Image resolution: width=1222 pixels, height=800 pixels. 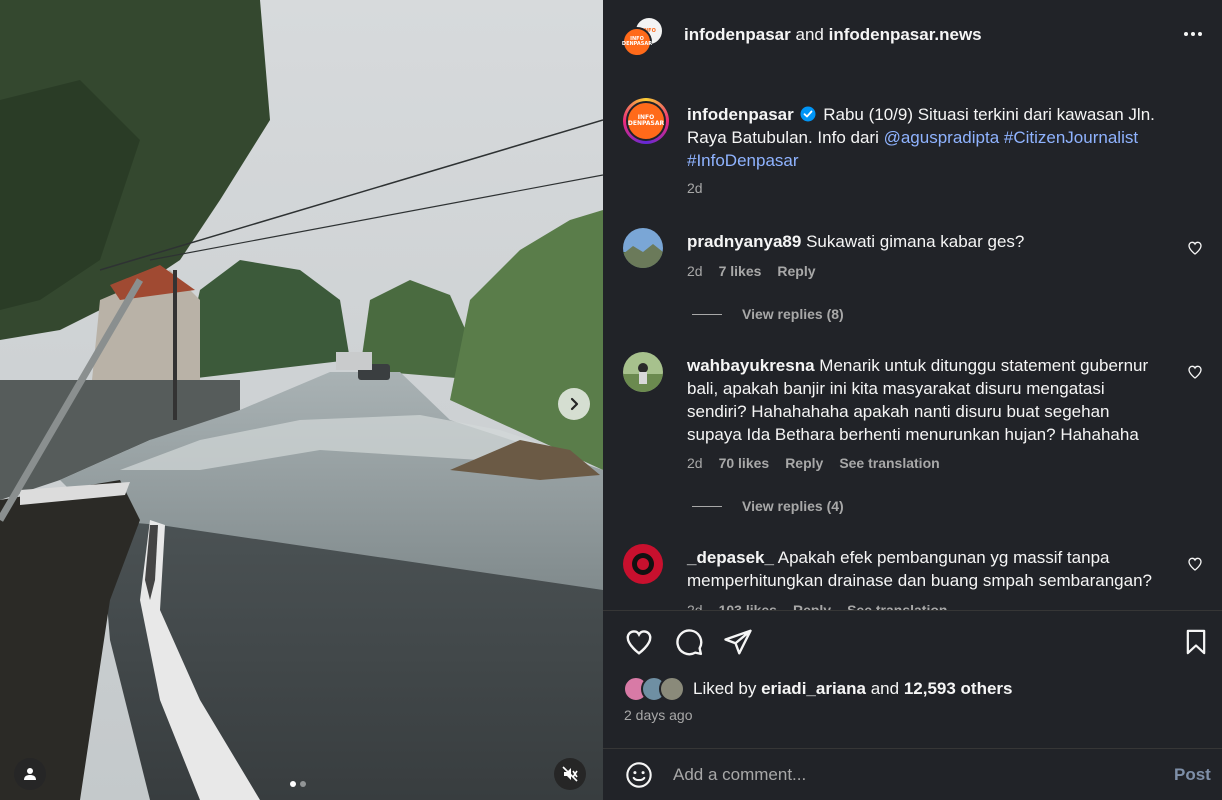 I want to click on speaker-muted-icon, so click(x=570, y=774).